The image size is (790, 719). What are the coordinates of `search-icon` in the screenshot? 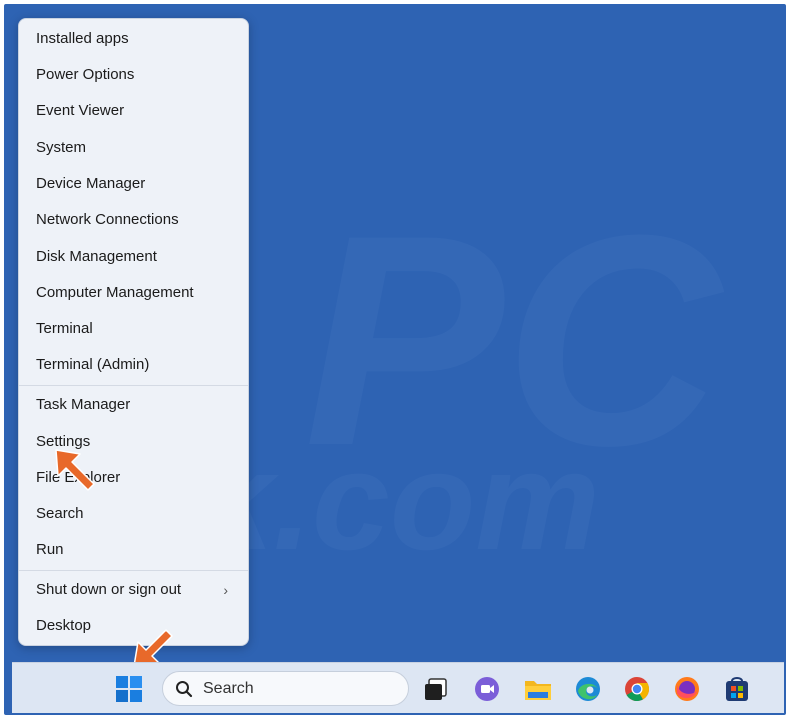 It's located at (184, 689).